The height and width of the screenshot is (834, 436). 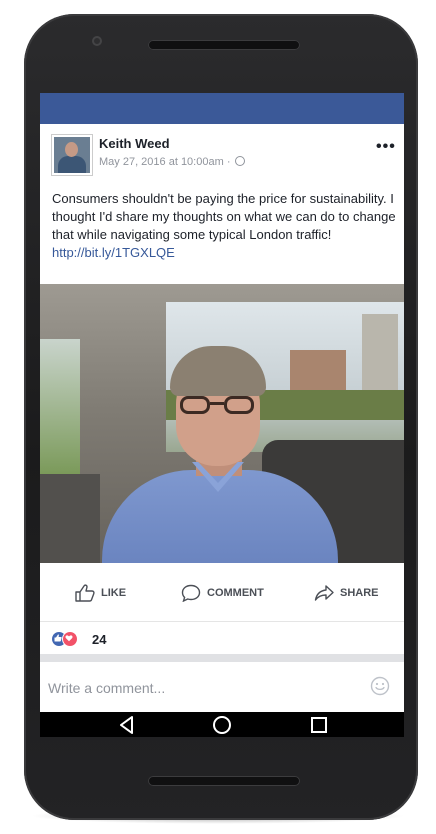 I want to click on more-options-button: •••, so click(x=386, y=147).